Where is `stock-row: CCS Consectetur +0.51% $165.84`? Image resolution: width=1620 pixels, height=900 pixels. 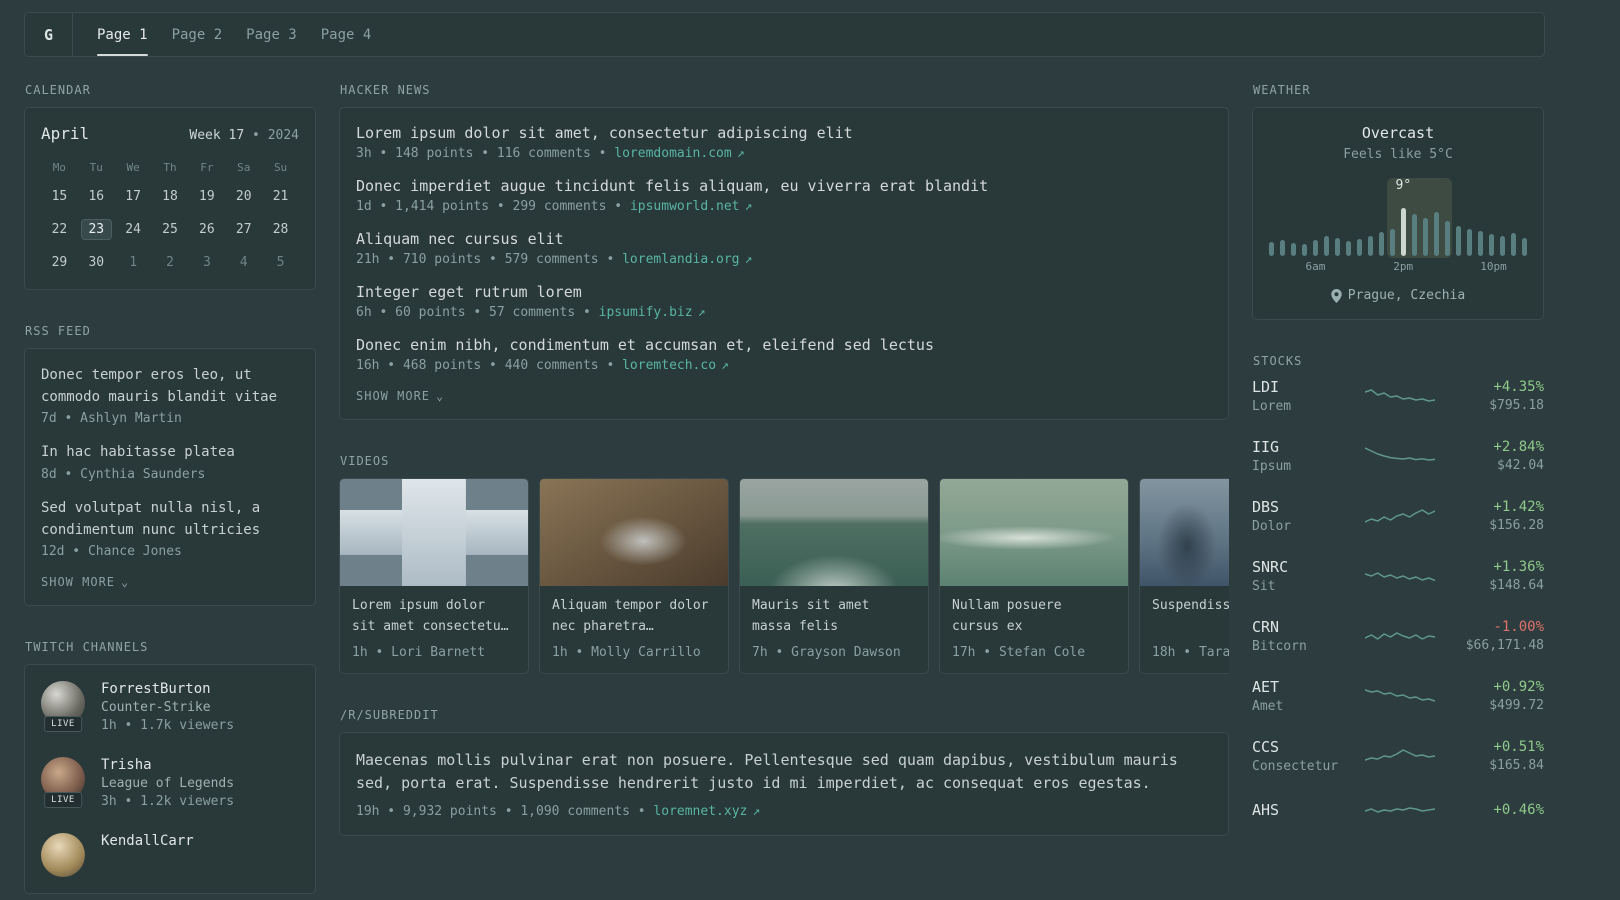
stock-row: CCS Consectetur +0.51% $165.84 is located at coordinates (1398, 756).